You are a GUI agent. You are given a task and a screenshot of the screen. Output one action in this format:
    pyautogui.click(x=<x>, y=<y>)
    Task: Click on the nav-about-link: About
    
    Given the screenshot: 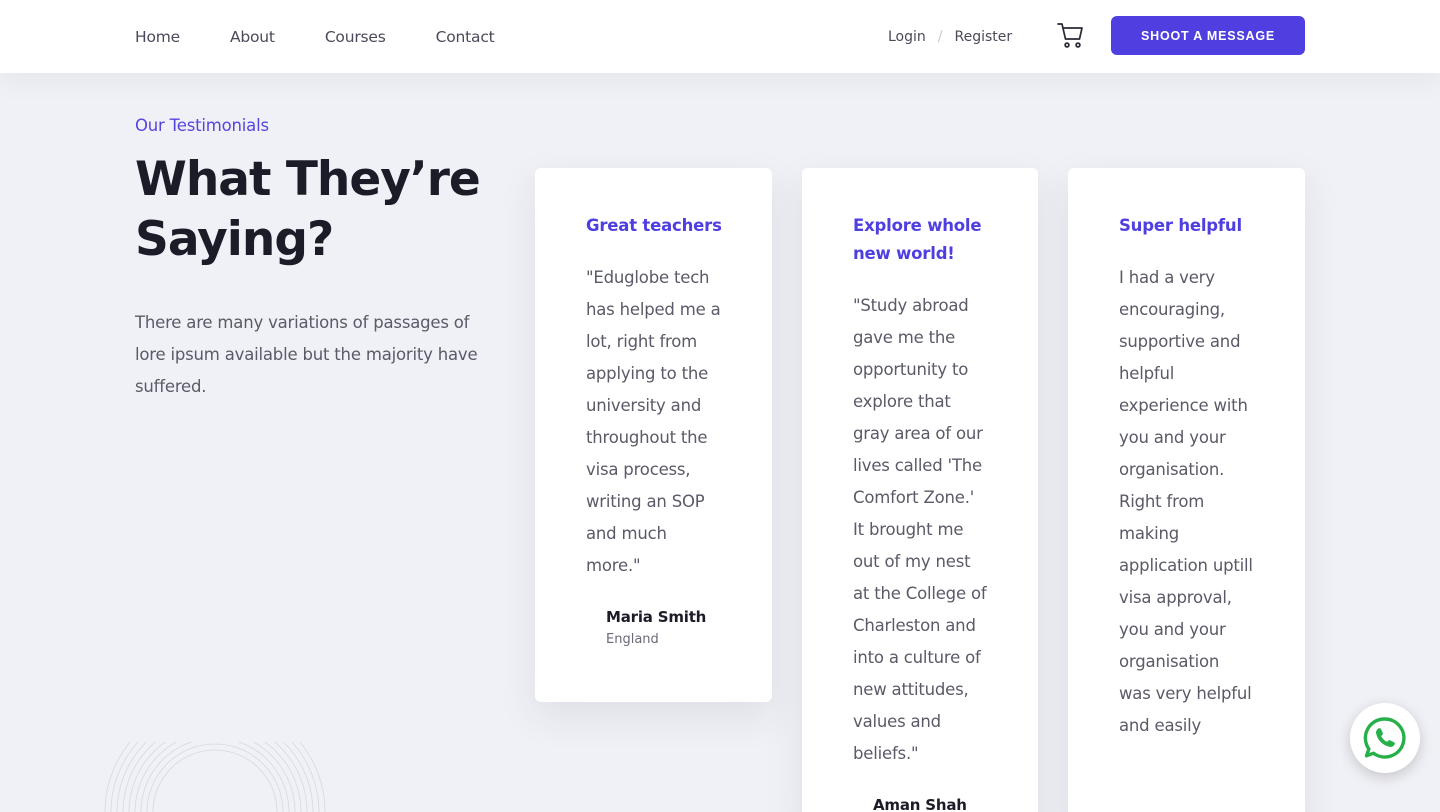 What is the action you would take?
    pyautogui.click(x=252, y=37)
    